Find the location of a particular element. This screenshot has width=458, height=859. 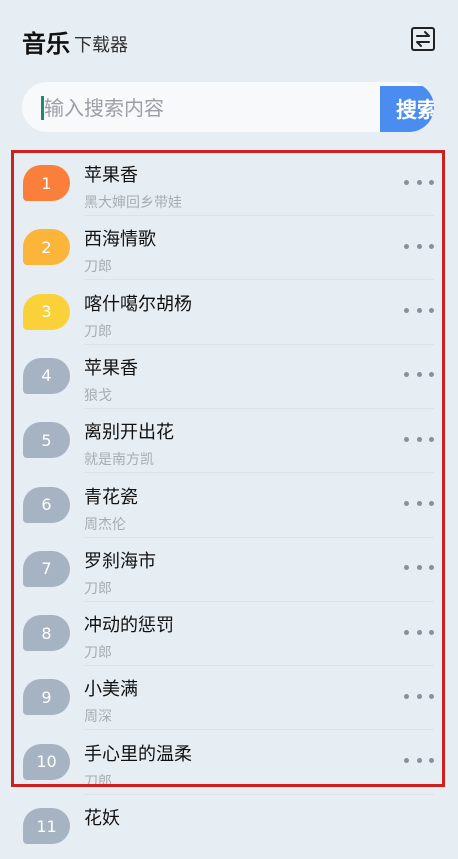

song-title: 离别开出花 is located at coordinates (129, 433).